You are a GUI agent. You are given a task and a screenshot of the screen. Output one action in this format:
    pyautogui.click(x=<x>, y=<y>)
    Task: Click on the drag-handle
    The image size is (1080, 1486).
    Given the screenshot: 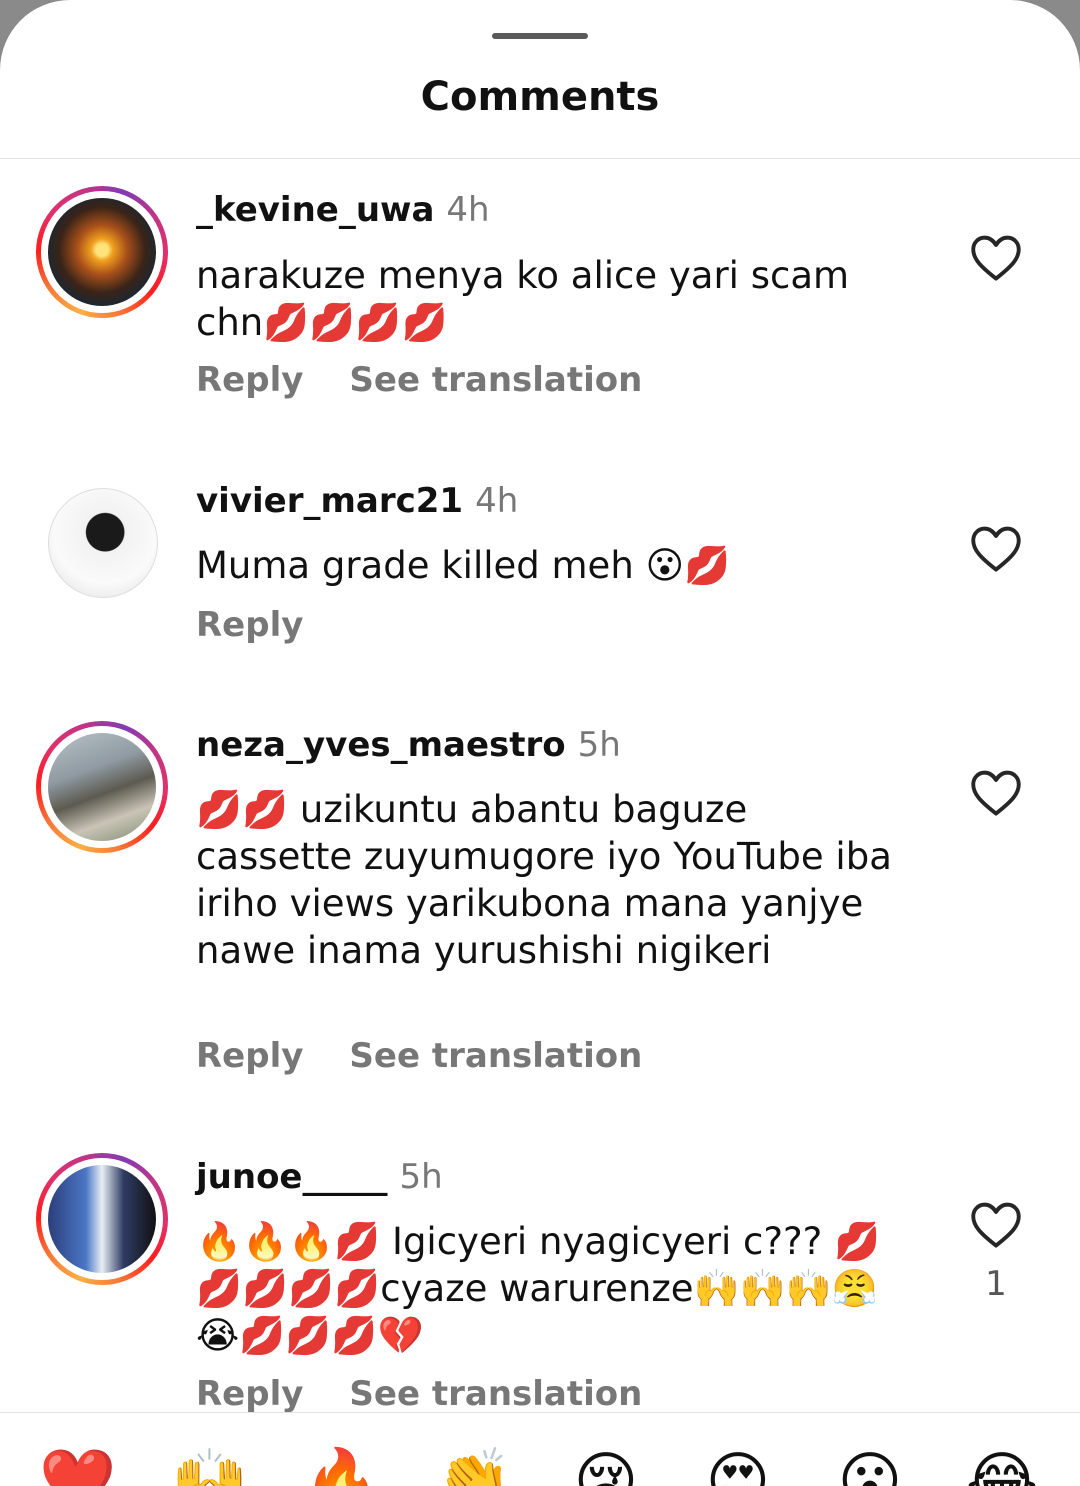 What is the action you would take?
    pyautogui.click(x=540, y=36)
    